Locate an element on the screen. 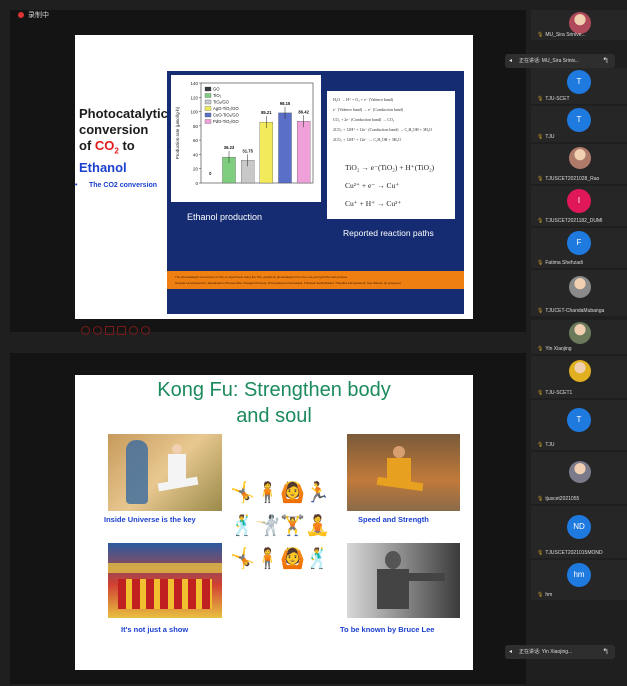 This screenshot has width=627, height=686. equation-small: e⁻ (Valence band) → e⁻ (Conduction band) is located at coordinates (368, 109).